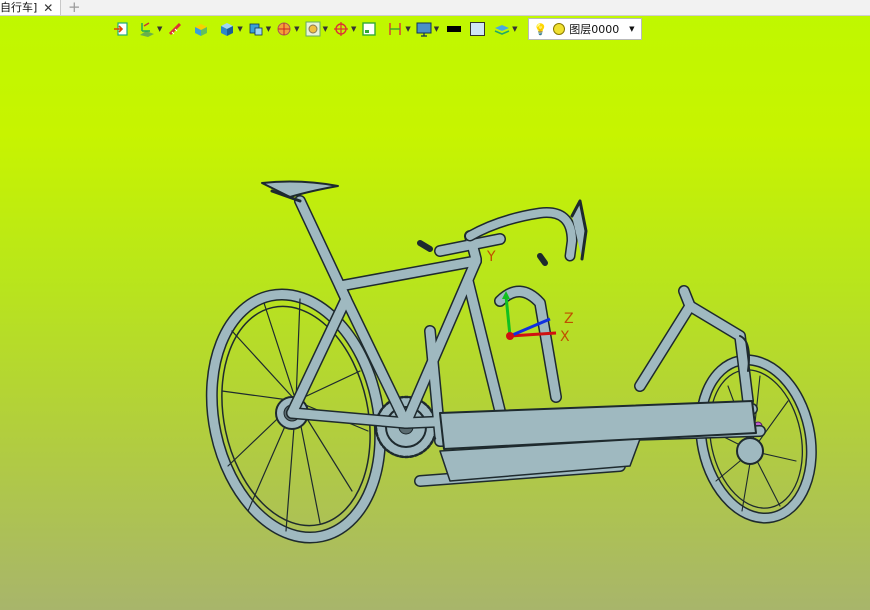 Image resolution: width=870 pixels, height=610 pixels. I want to click on shaded-cube-icon, so click(227, 29).